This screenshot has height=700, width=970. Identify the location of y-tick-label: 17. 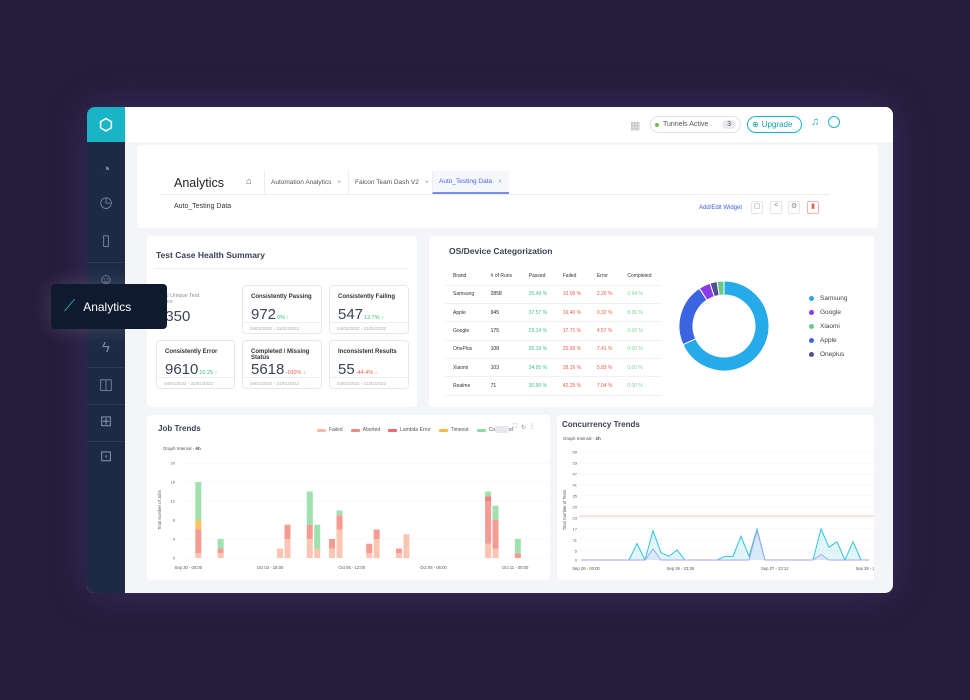
(575, 528).